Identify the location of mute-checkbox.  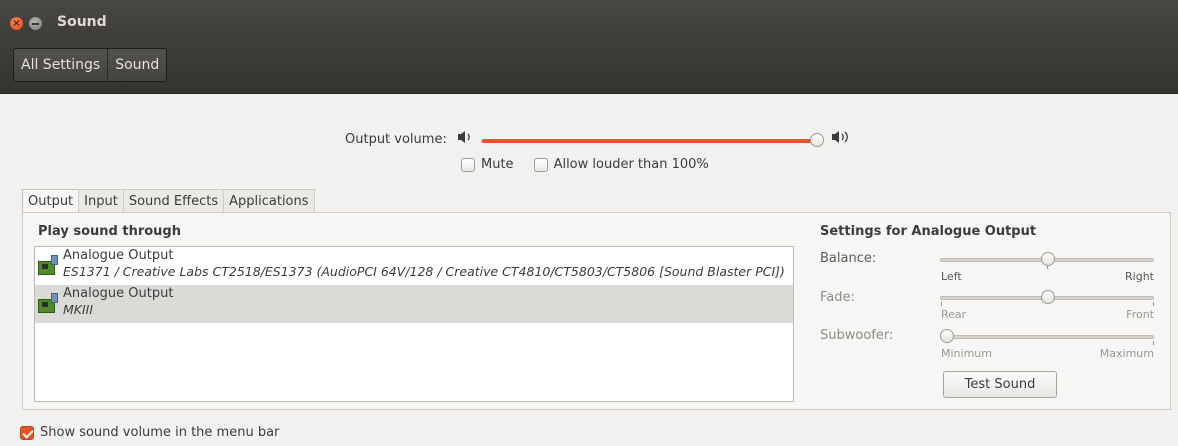
(468, 164).